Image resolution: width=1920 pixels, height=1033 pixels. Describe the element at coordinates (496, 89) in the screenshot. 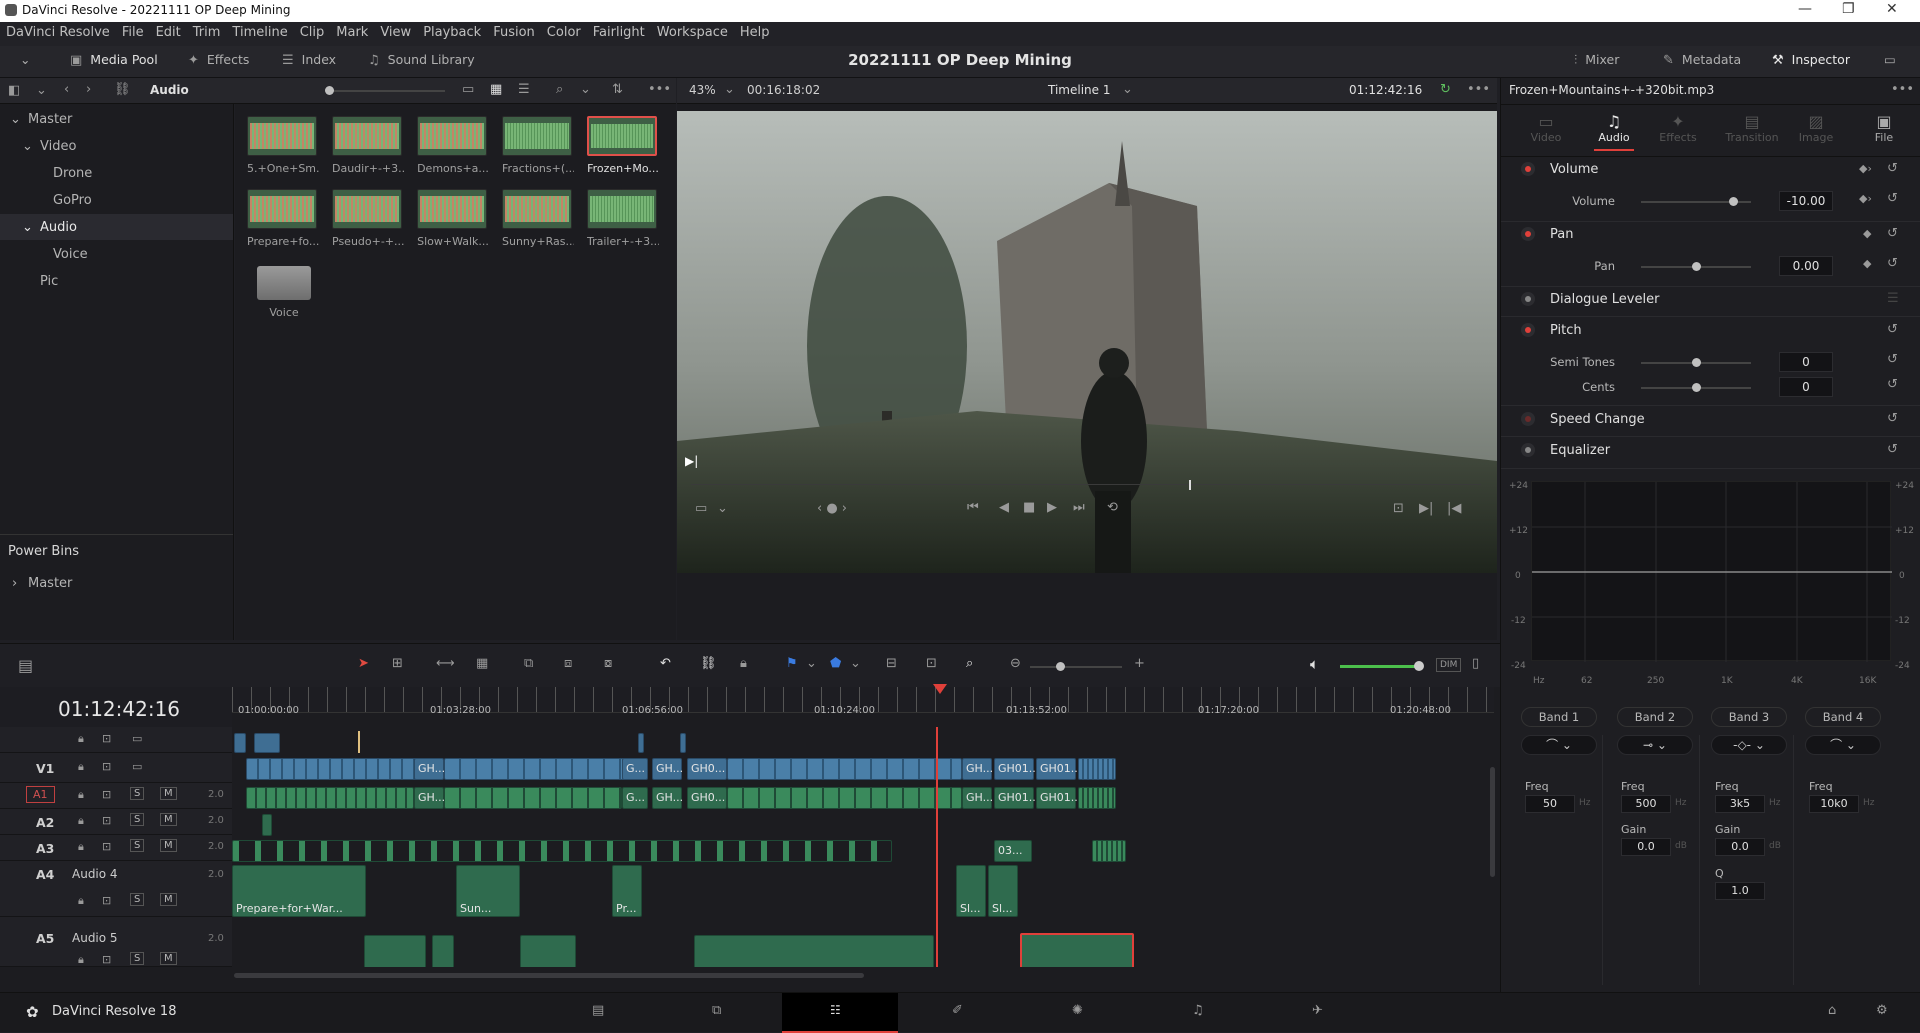

I see `thumbnail-view-icon: ▦` at that location.